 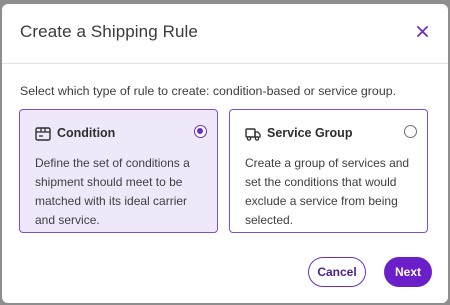 I want to click on close-button, so click(x=422, y=31).